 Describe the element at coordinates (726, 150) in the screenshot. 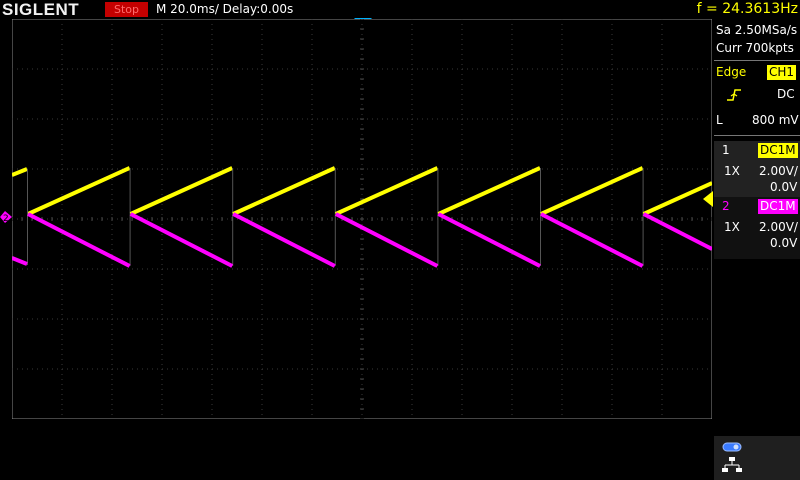

I see `ch1-number: 1` at that location.